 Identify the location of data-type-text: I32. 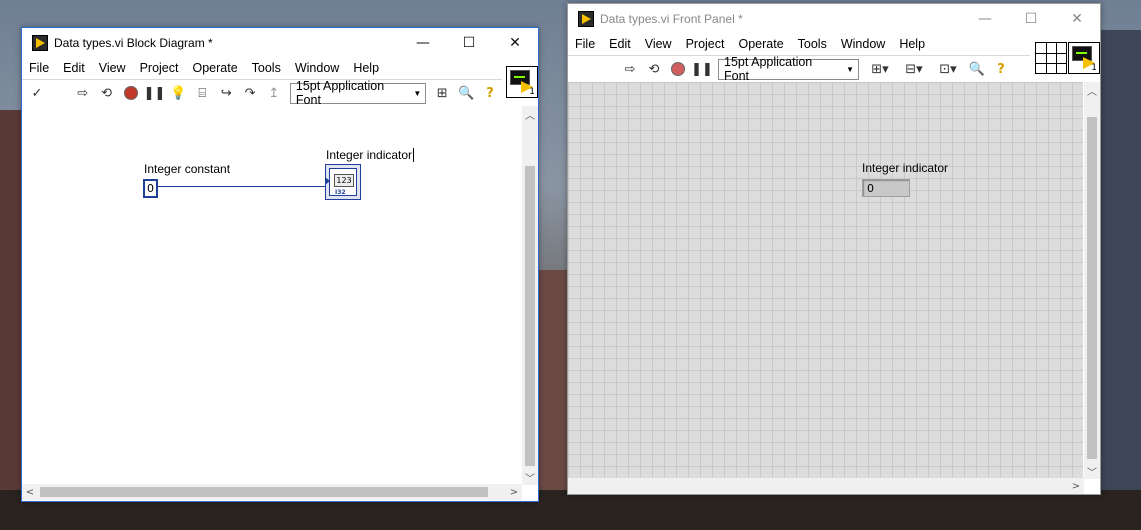
(340, 192).